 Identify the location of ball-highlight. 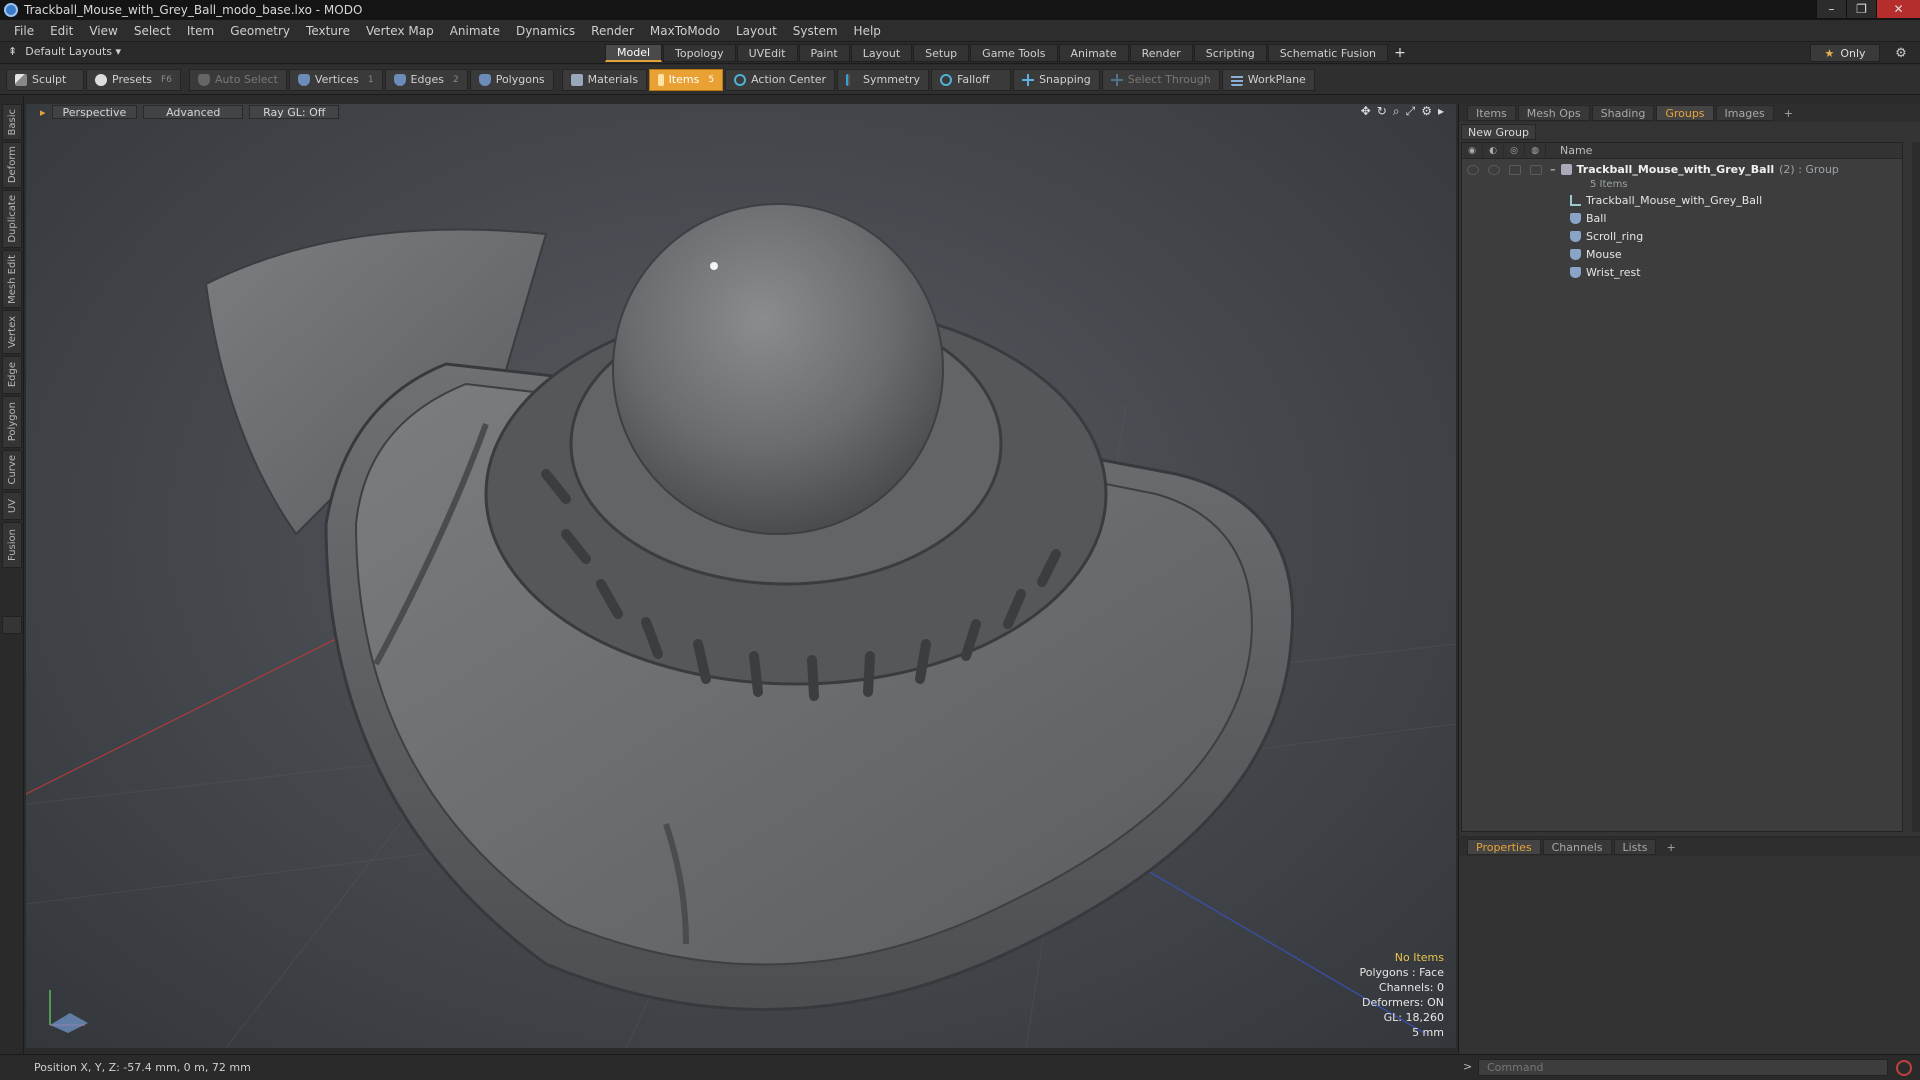
(714, 266).